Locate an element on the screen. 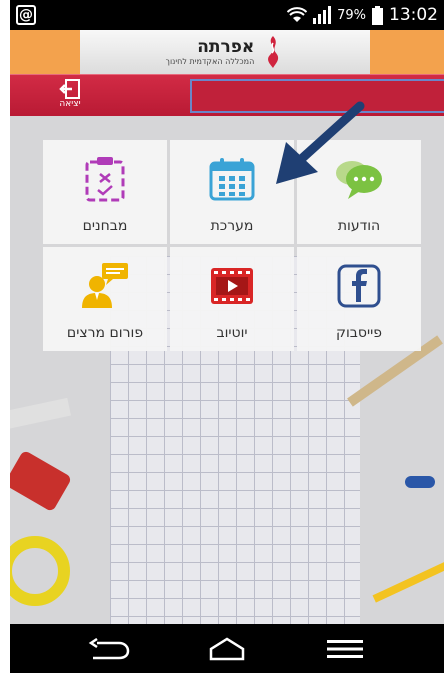 Image resolution: width=444 pixels, height=673 pixels. tile-youtube: יוטיוב is located at coordinates (232, 299).